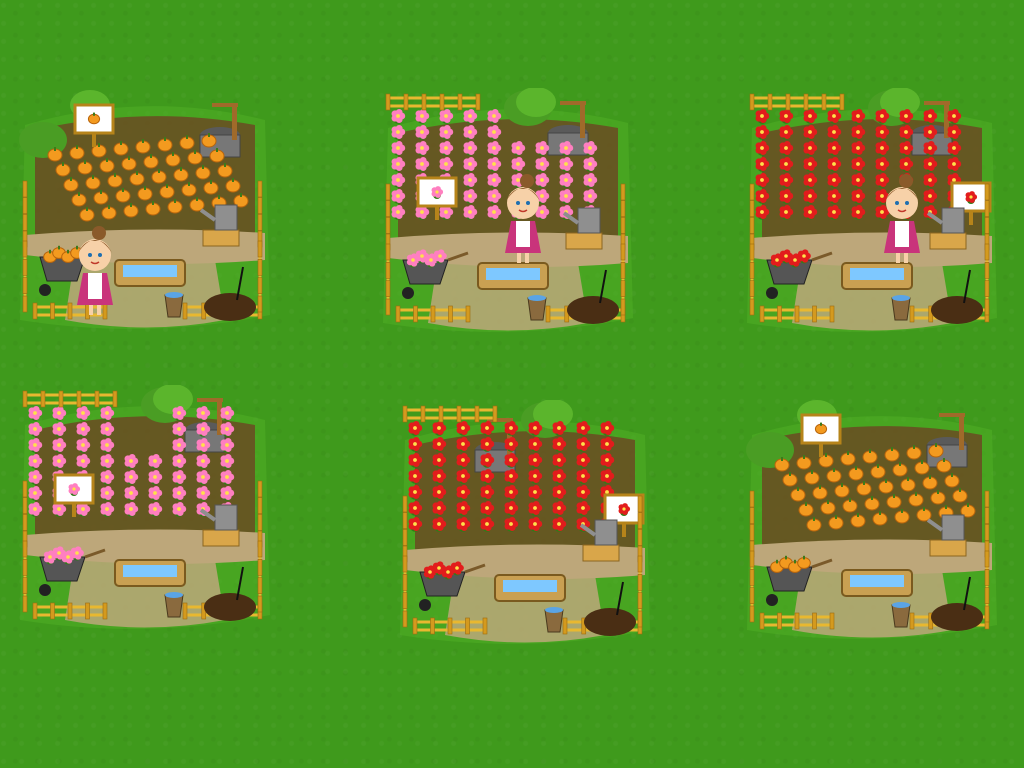 This screenshot has width=1024, height=768. Describe the element at coordinates (221, 538) in the screenshot. I see `can-crate` at that location.